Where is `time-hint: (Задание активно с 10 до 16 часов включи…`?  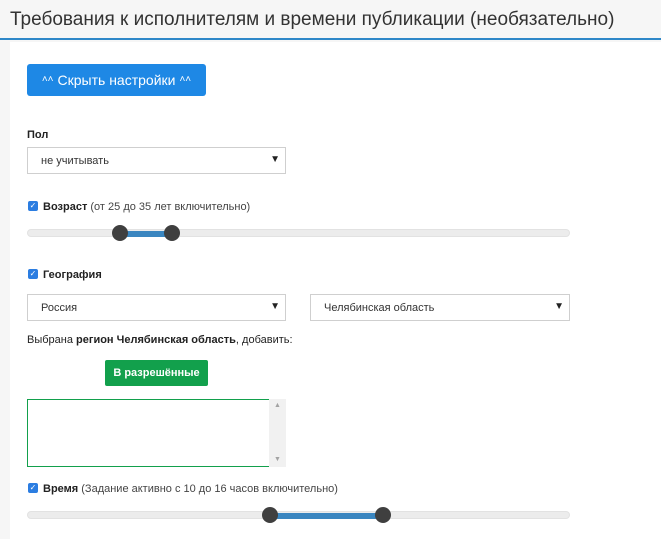 time-hint: (Задание активно с 10 до 16 часов включи… is located at coordinates (209, 489).